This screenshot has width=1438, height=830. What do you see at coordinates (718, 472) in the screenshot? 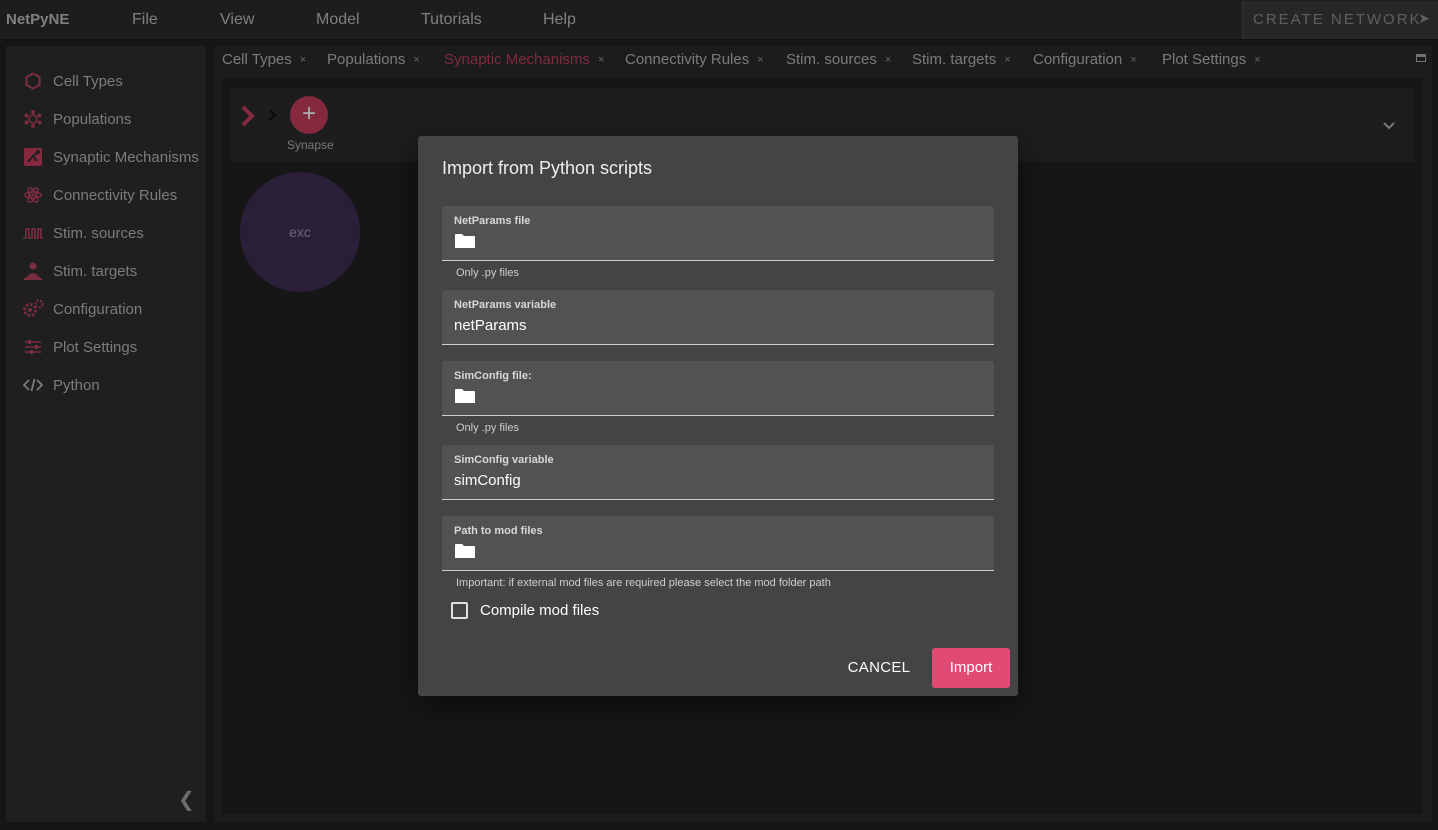
I see `simconfig-variable-field: SimConfig variable simConfig` at bounding box center [718, 472].